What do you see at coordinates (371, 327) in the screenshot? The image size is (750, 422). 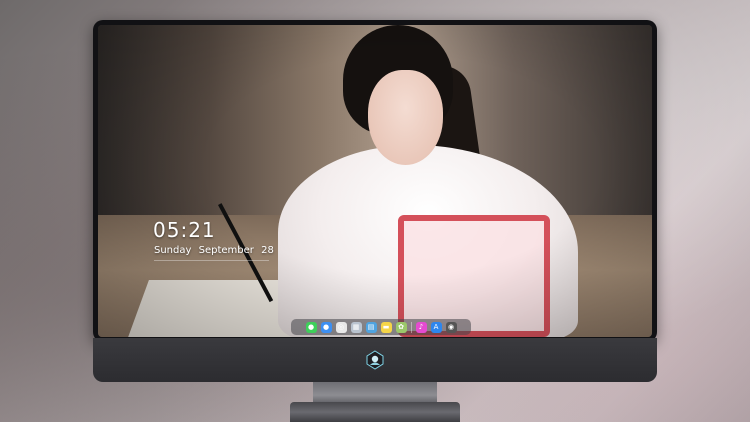 I see `clapper-icon: ▤` at bounding box center [371, 327].